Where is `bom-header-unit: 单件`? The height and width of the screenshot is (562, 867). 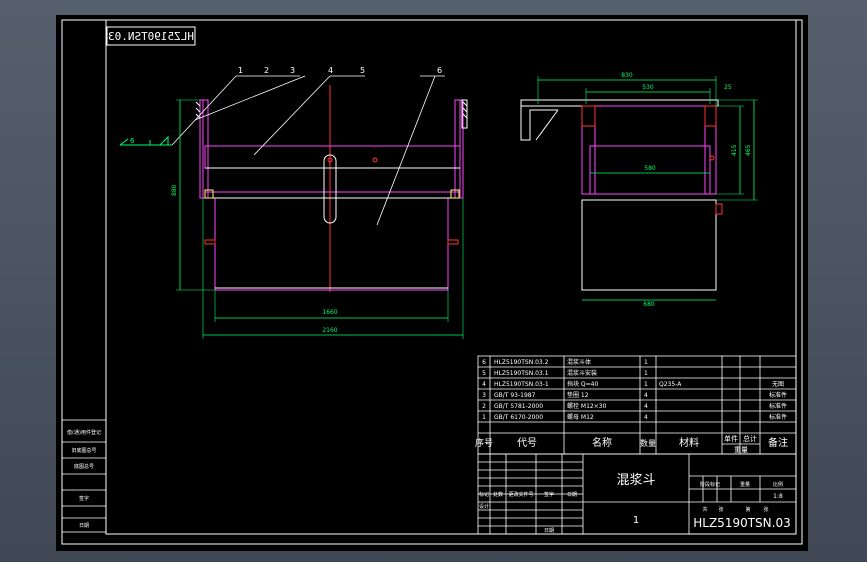 bom-header-unit: 单件 is located at coordinates (731, 438).